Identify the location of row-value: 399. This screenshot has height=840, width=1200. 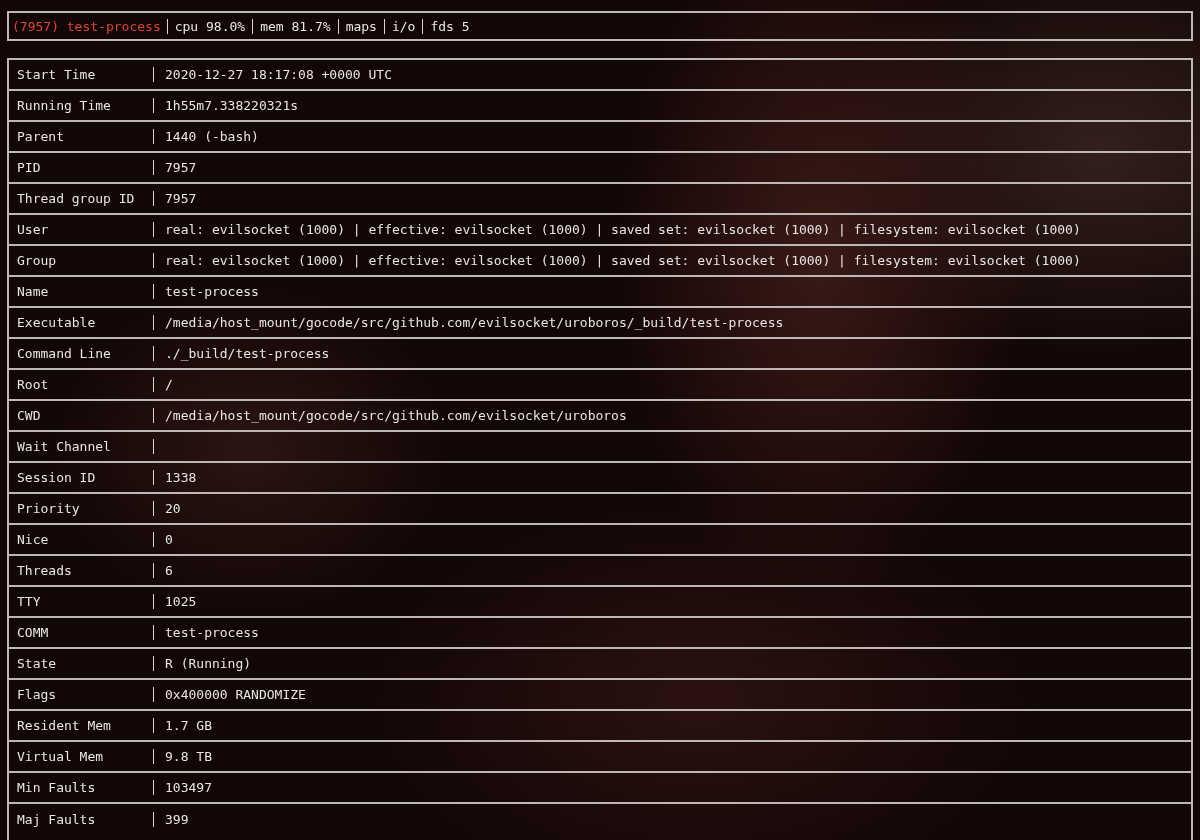
(171, 819).